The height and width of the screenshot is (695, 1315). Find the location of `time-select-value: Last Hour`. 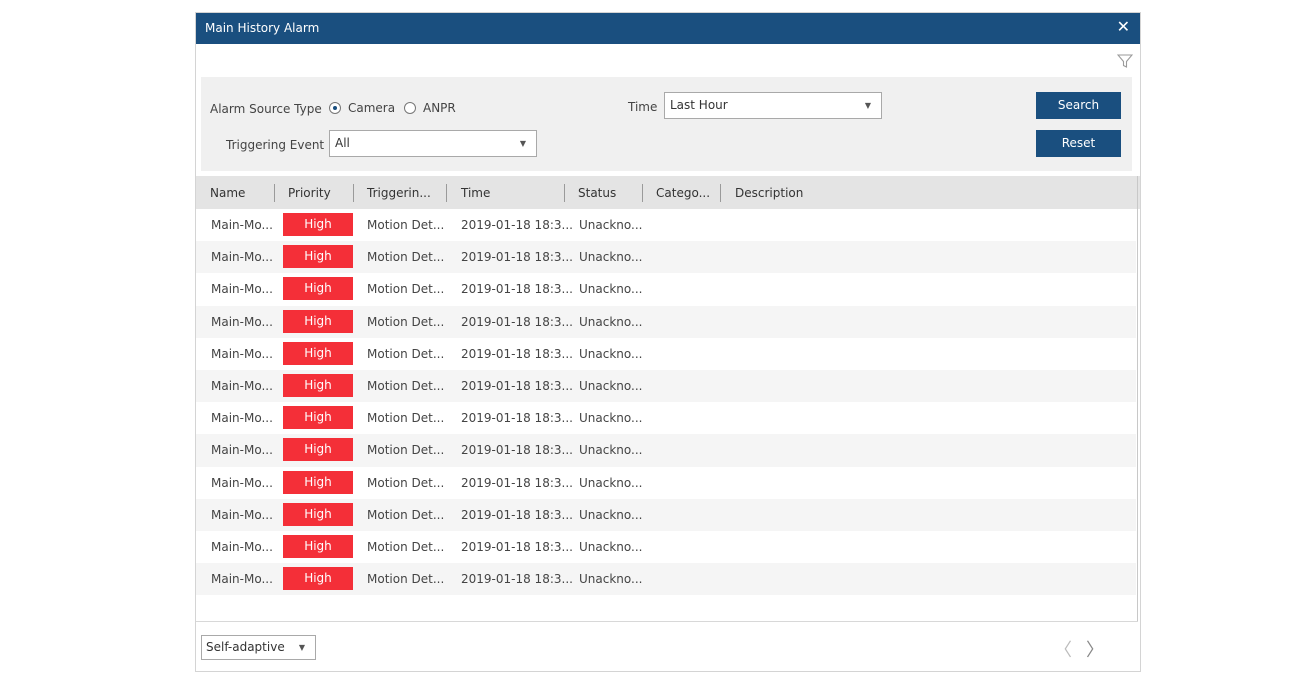

time-select-value: Last Hour is located at coordinates (699, 105).